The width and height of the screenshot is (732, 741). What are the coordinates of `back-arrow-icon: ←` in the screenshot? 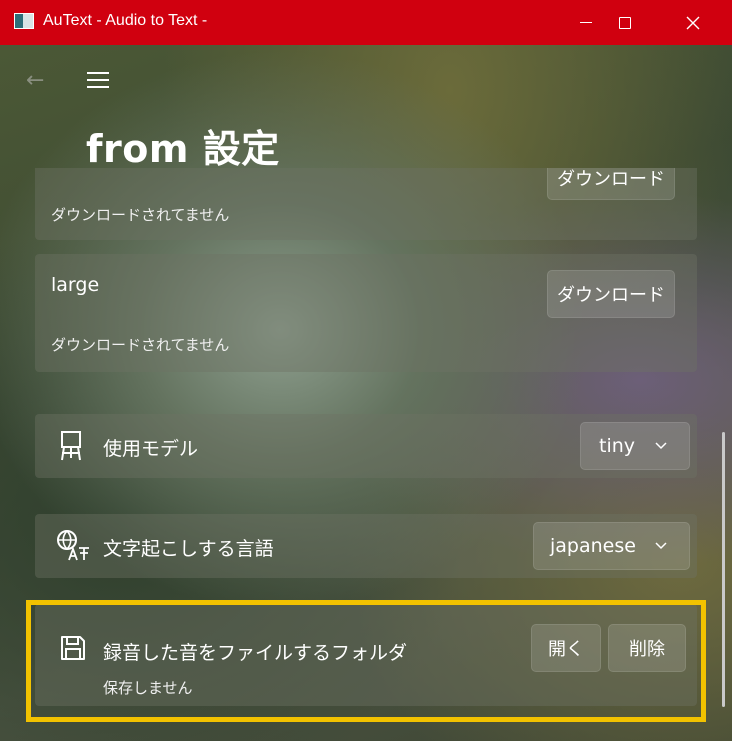 It's located at (35, 80).